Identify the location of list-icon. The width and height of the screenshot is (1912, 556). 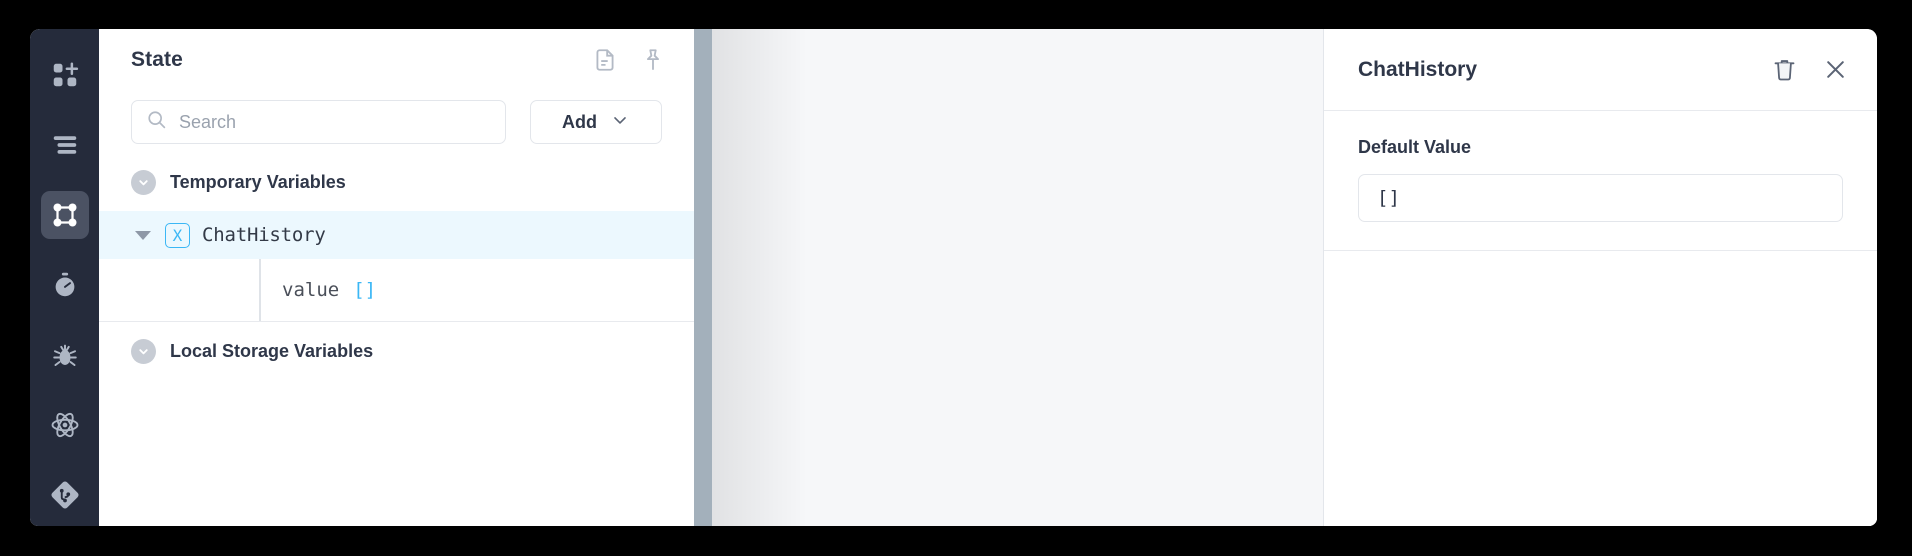
(65, 145).